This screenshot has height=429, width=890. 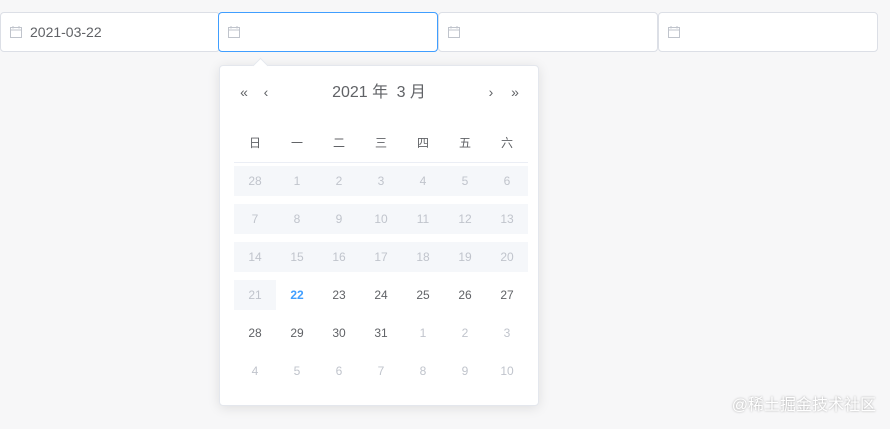 What do you see at coordinates (506, 143) in the screenshot?
I see `weekday-label: 六` at bounding box center [506, 143].